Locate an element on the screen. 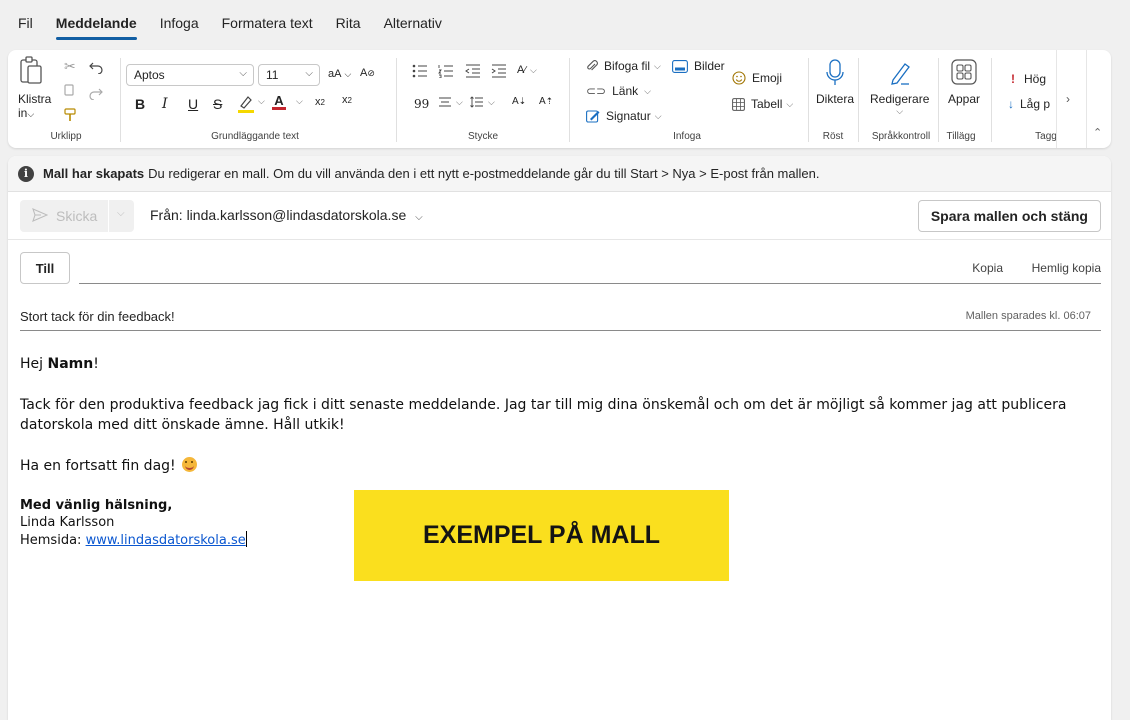  group-label-addins: Tillägg is located at coordinates (961, 136).